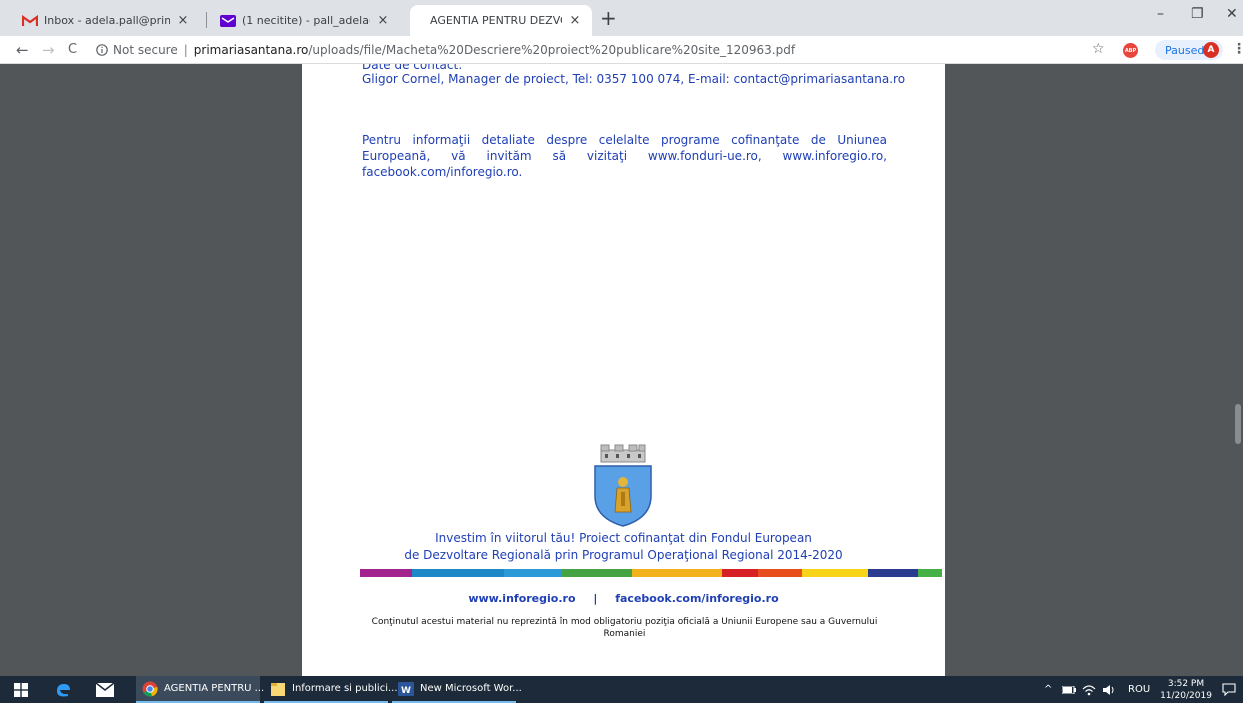  What do you see at coordinates (150, 689) in the screenshot?
I see `chrome-icon` at bounding box center [150, 689].